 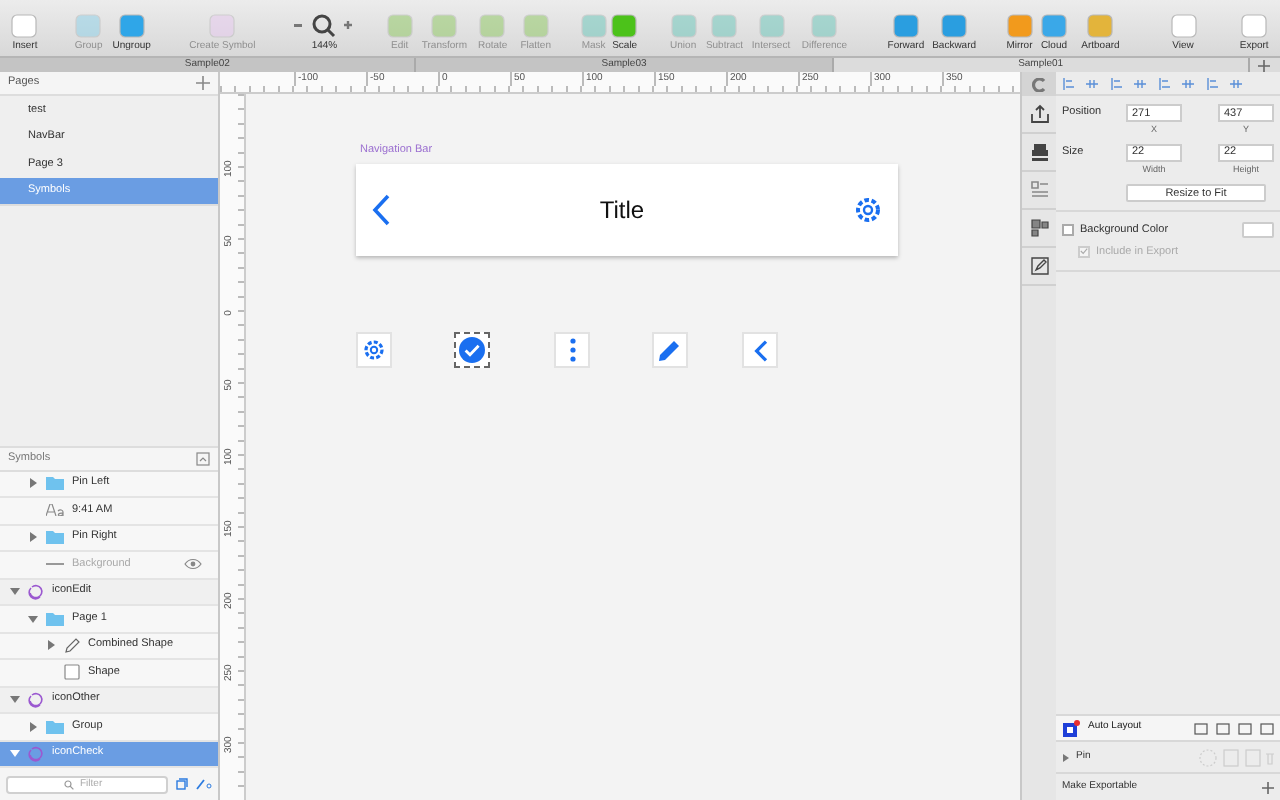 What do you see at coordinates (182, 784) in the screenshot?
I see `symbol-filter-icon` at bounding box center [182, 784].